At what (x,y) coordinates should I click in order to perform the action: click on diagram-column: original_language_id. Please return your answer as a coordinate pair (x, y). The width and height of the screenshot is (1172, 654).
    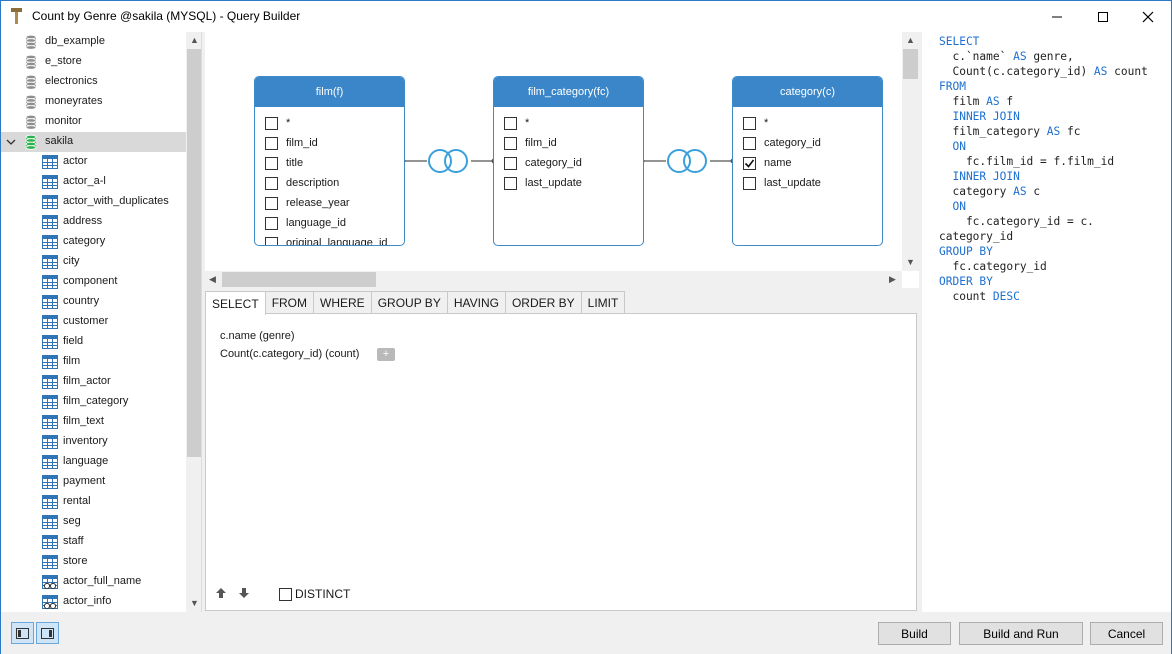
    Looking at the image, I should click on (326, 240).